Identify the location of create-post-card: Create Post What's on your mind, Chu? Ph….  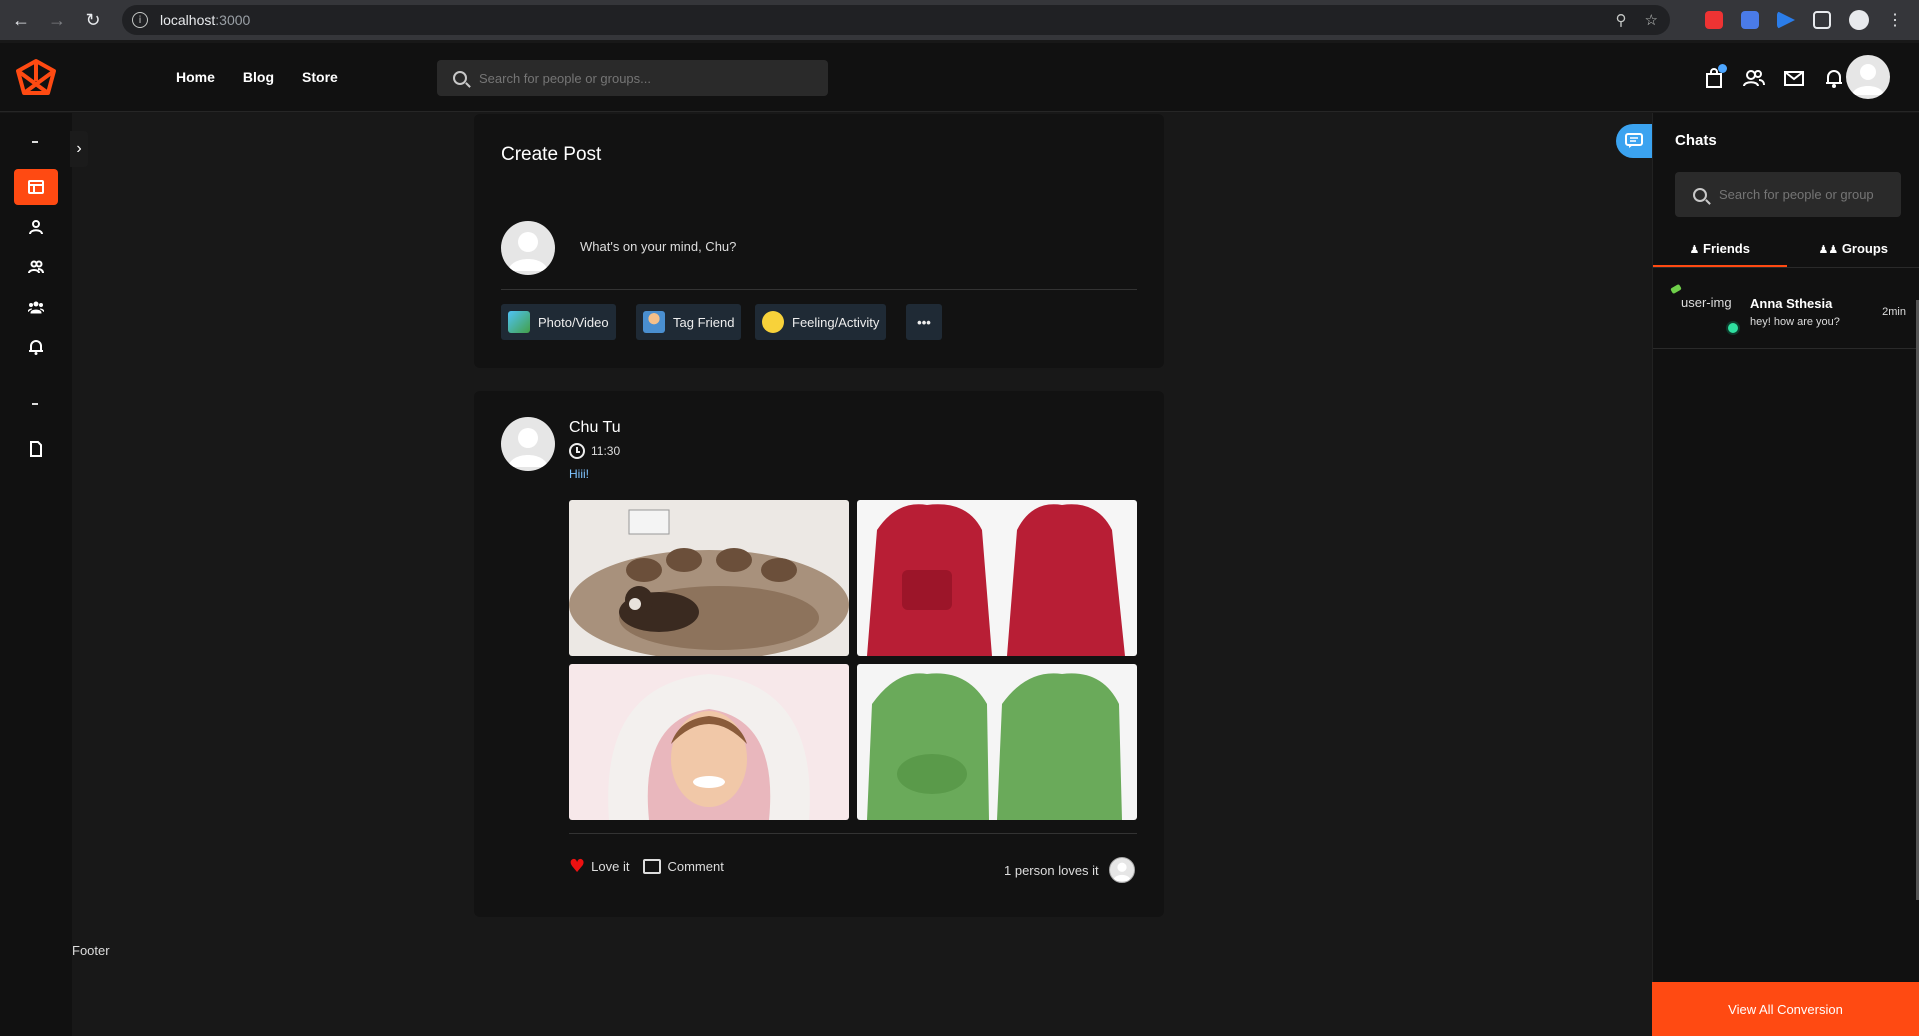
(819, 241).